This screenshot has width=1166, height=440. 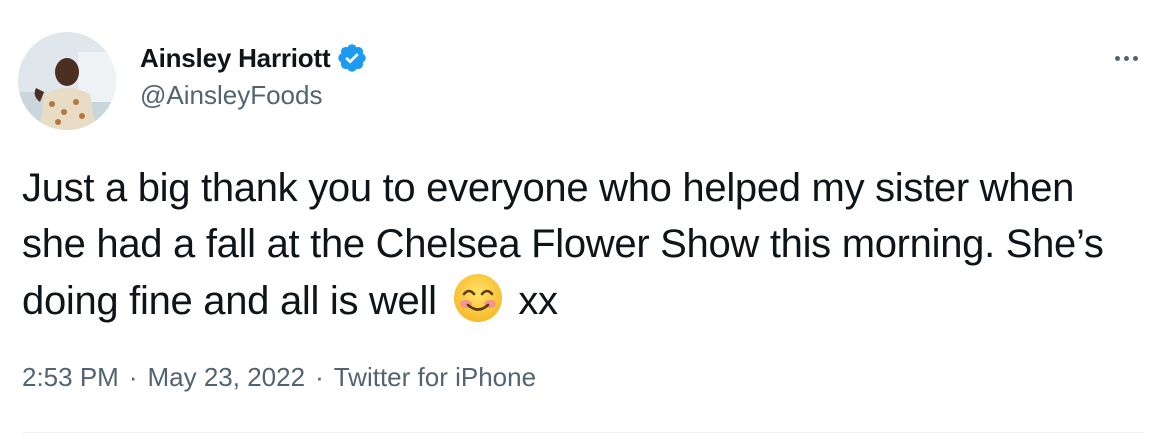 I want to click on tweet-date: May 23, 2022, so click(x=227, y=377).